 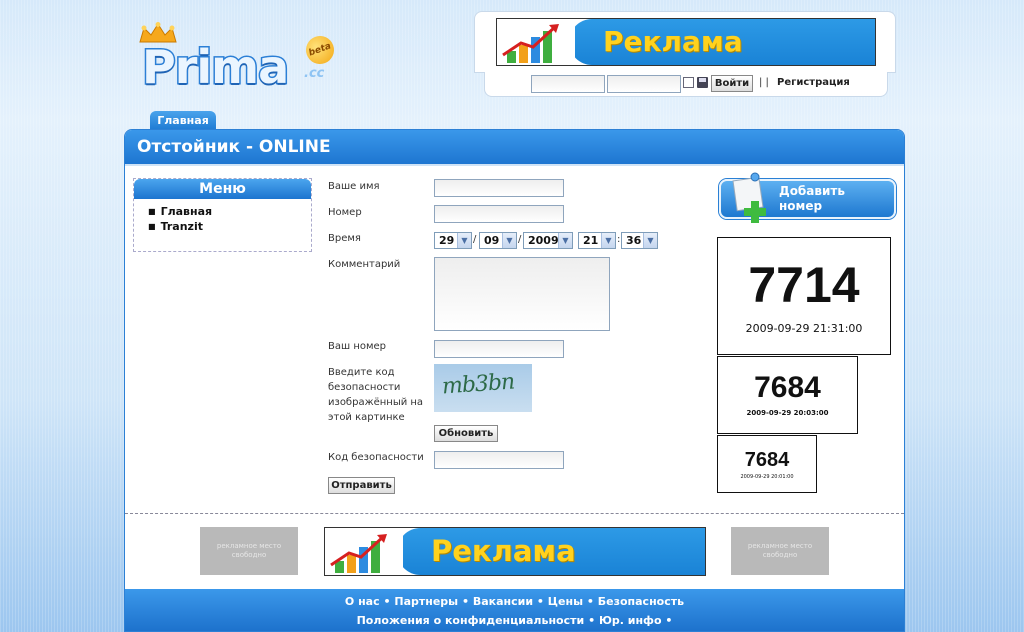 What do you see at coordinates (345, 212) in the screenshot?
I see `number-label: Номер` at bounding box center [345, 212].